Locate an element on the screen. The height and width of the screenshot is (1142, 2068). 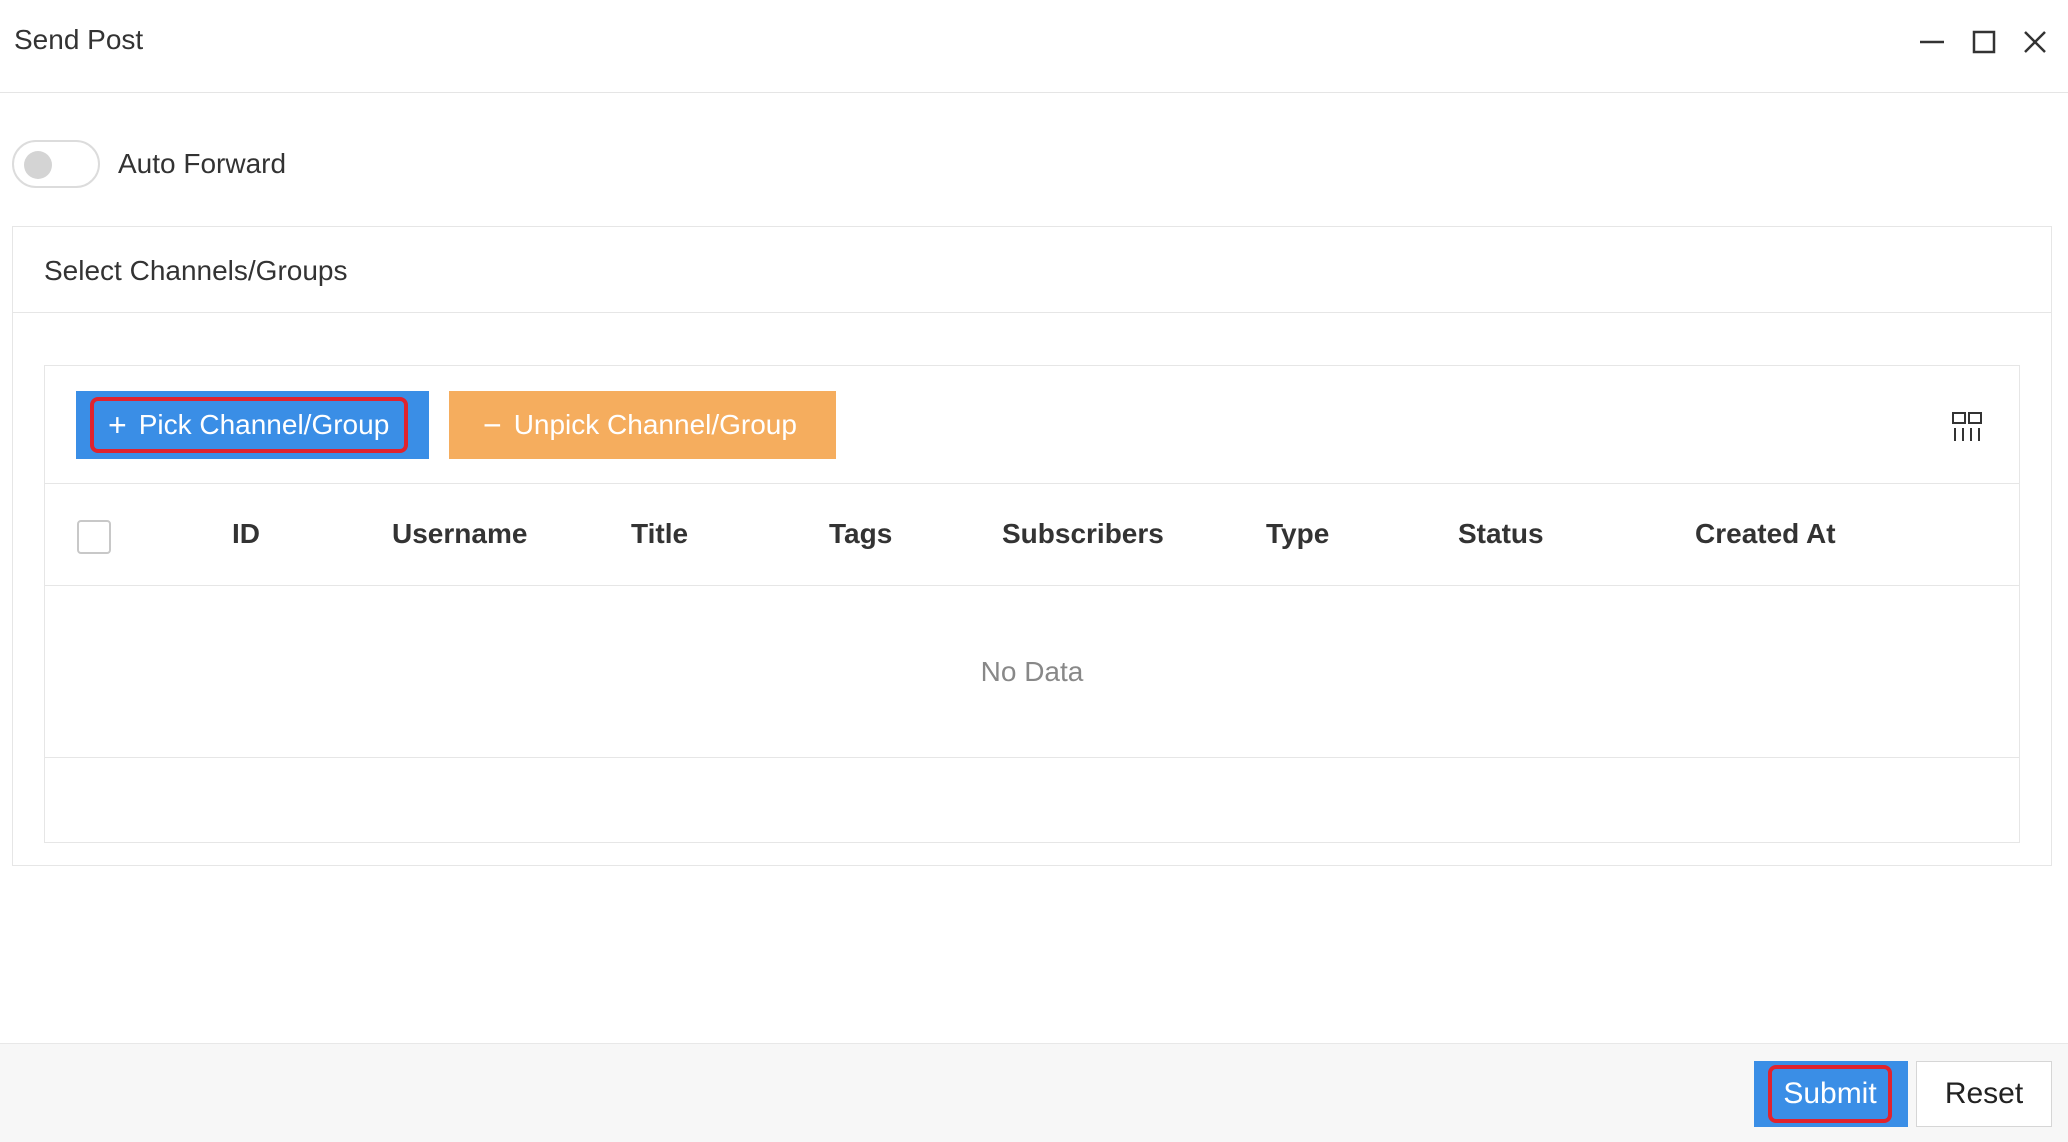
close-icon is located at coordinates (2035, 42).